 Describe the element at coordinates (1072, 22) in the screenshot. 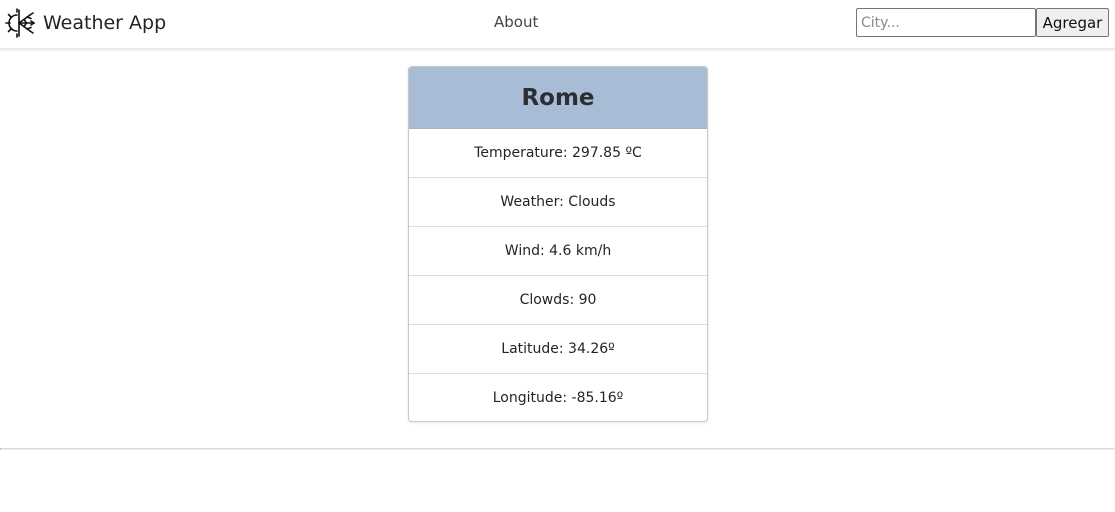

I see `add-city-button: Agregar` at that location.